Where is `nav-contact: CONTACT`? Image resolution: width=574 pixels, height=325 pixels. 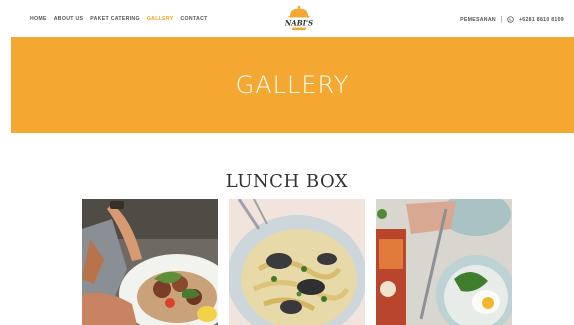 nav-contact: CONTACT is located at coordinates (194, 19).